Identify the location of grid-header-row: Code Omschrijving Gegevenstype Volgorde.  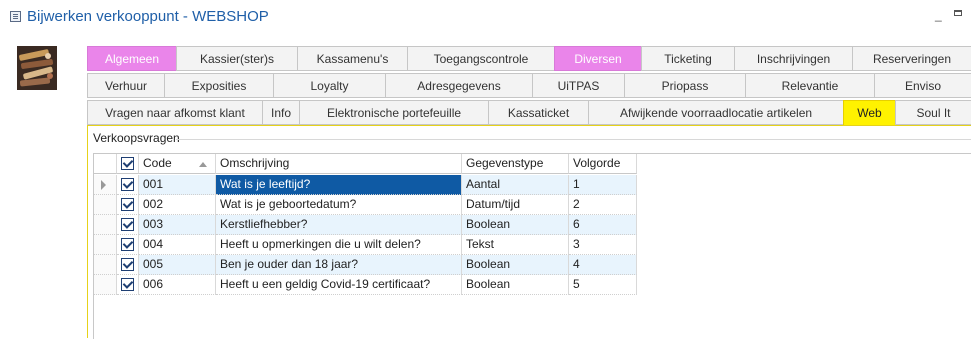
(531, 164).